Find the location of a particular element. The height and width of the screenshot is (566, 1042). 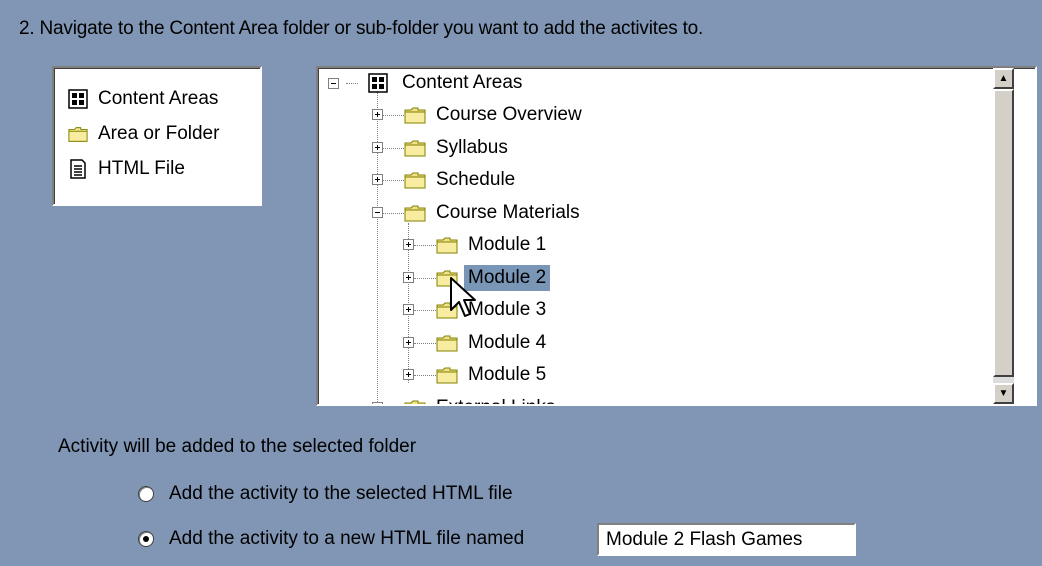

arrow-down-icon: ▼ is located at coordinates (1003, 393).